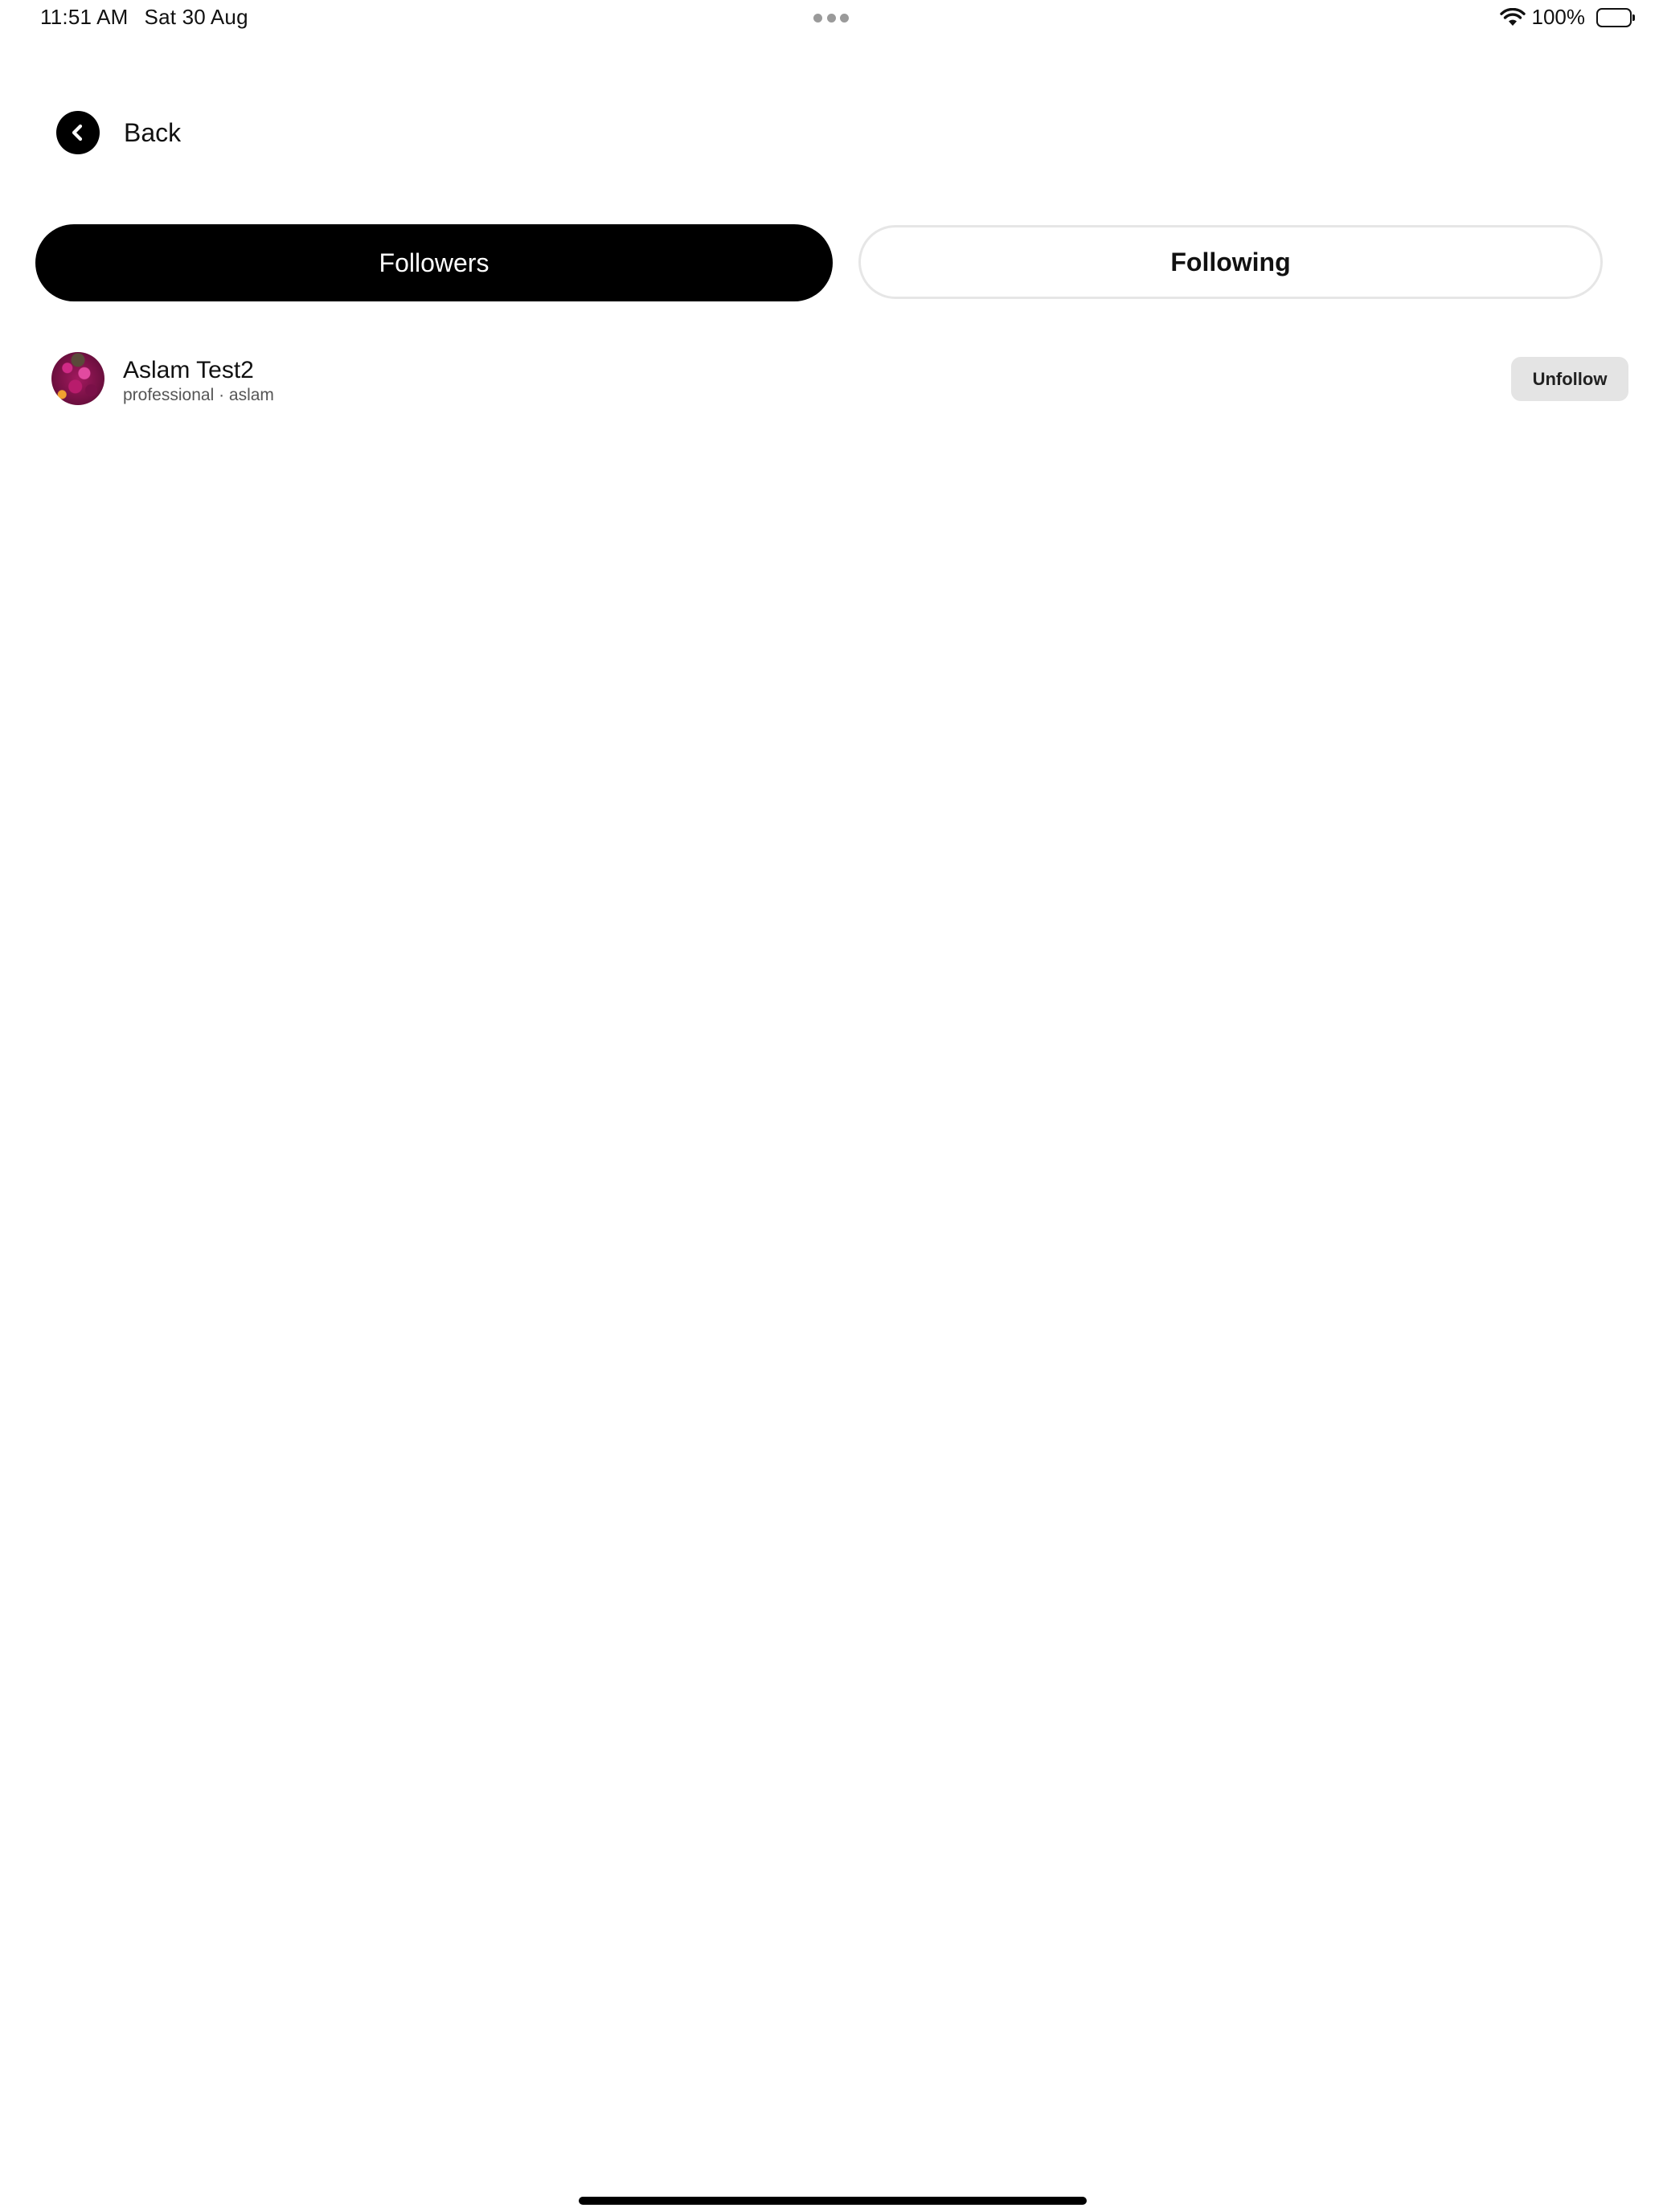 The image size is (1659, 2212). Describe the element at coordinates (84, 17) in the screenshot. I see `status-clock: 11:51 AM` at that location.